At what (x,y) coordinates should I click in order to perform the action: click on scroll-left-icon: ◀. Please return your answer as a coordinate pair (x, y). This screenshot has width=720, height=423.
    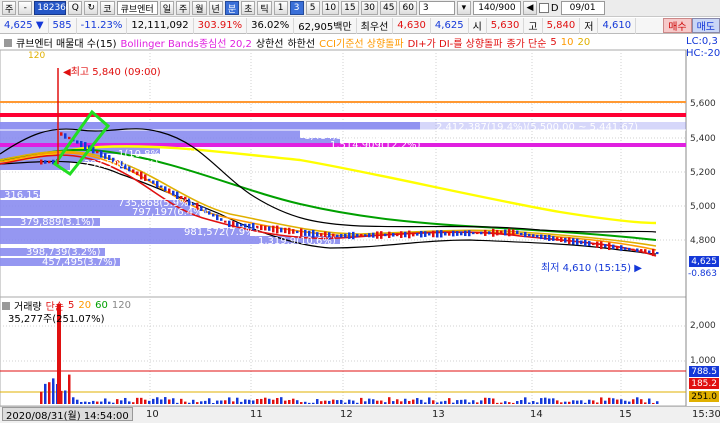
    Looking at the image, I should click on (529, 8).